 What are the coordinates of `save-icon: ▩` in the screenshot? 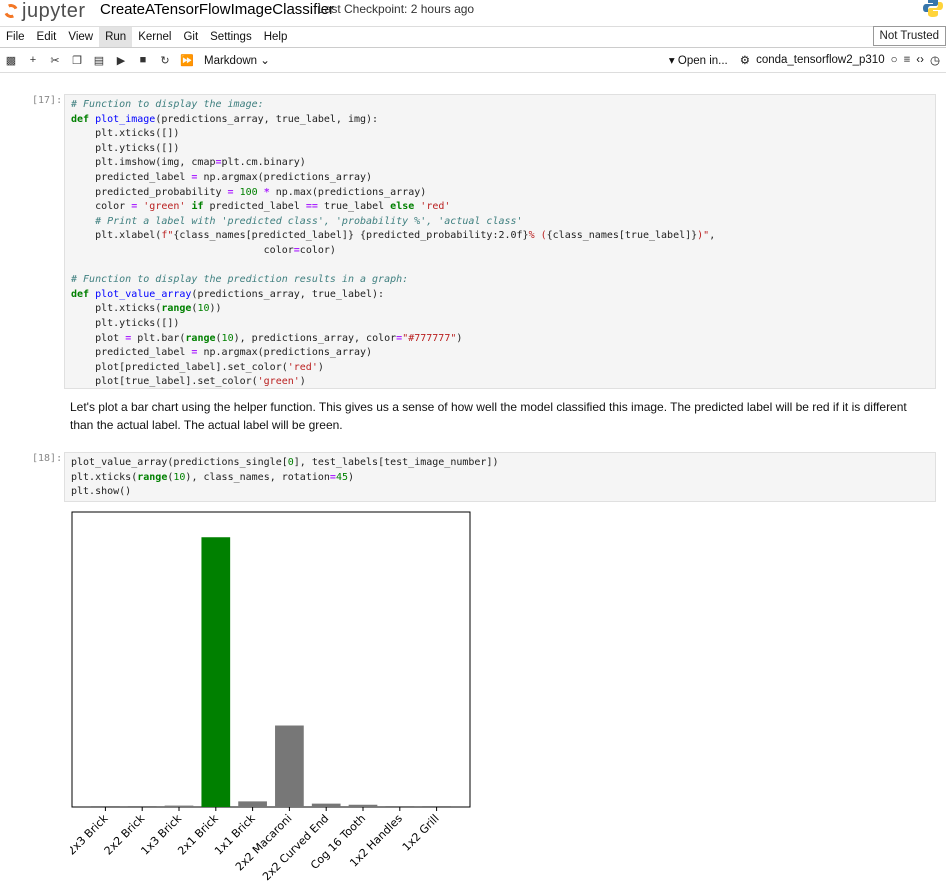 It's located at (11, 60).